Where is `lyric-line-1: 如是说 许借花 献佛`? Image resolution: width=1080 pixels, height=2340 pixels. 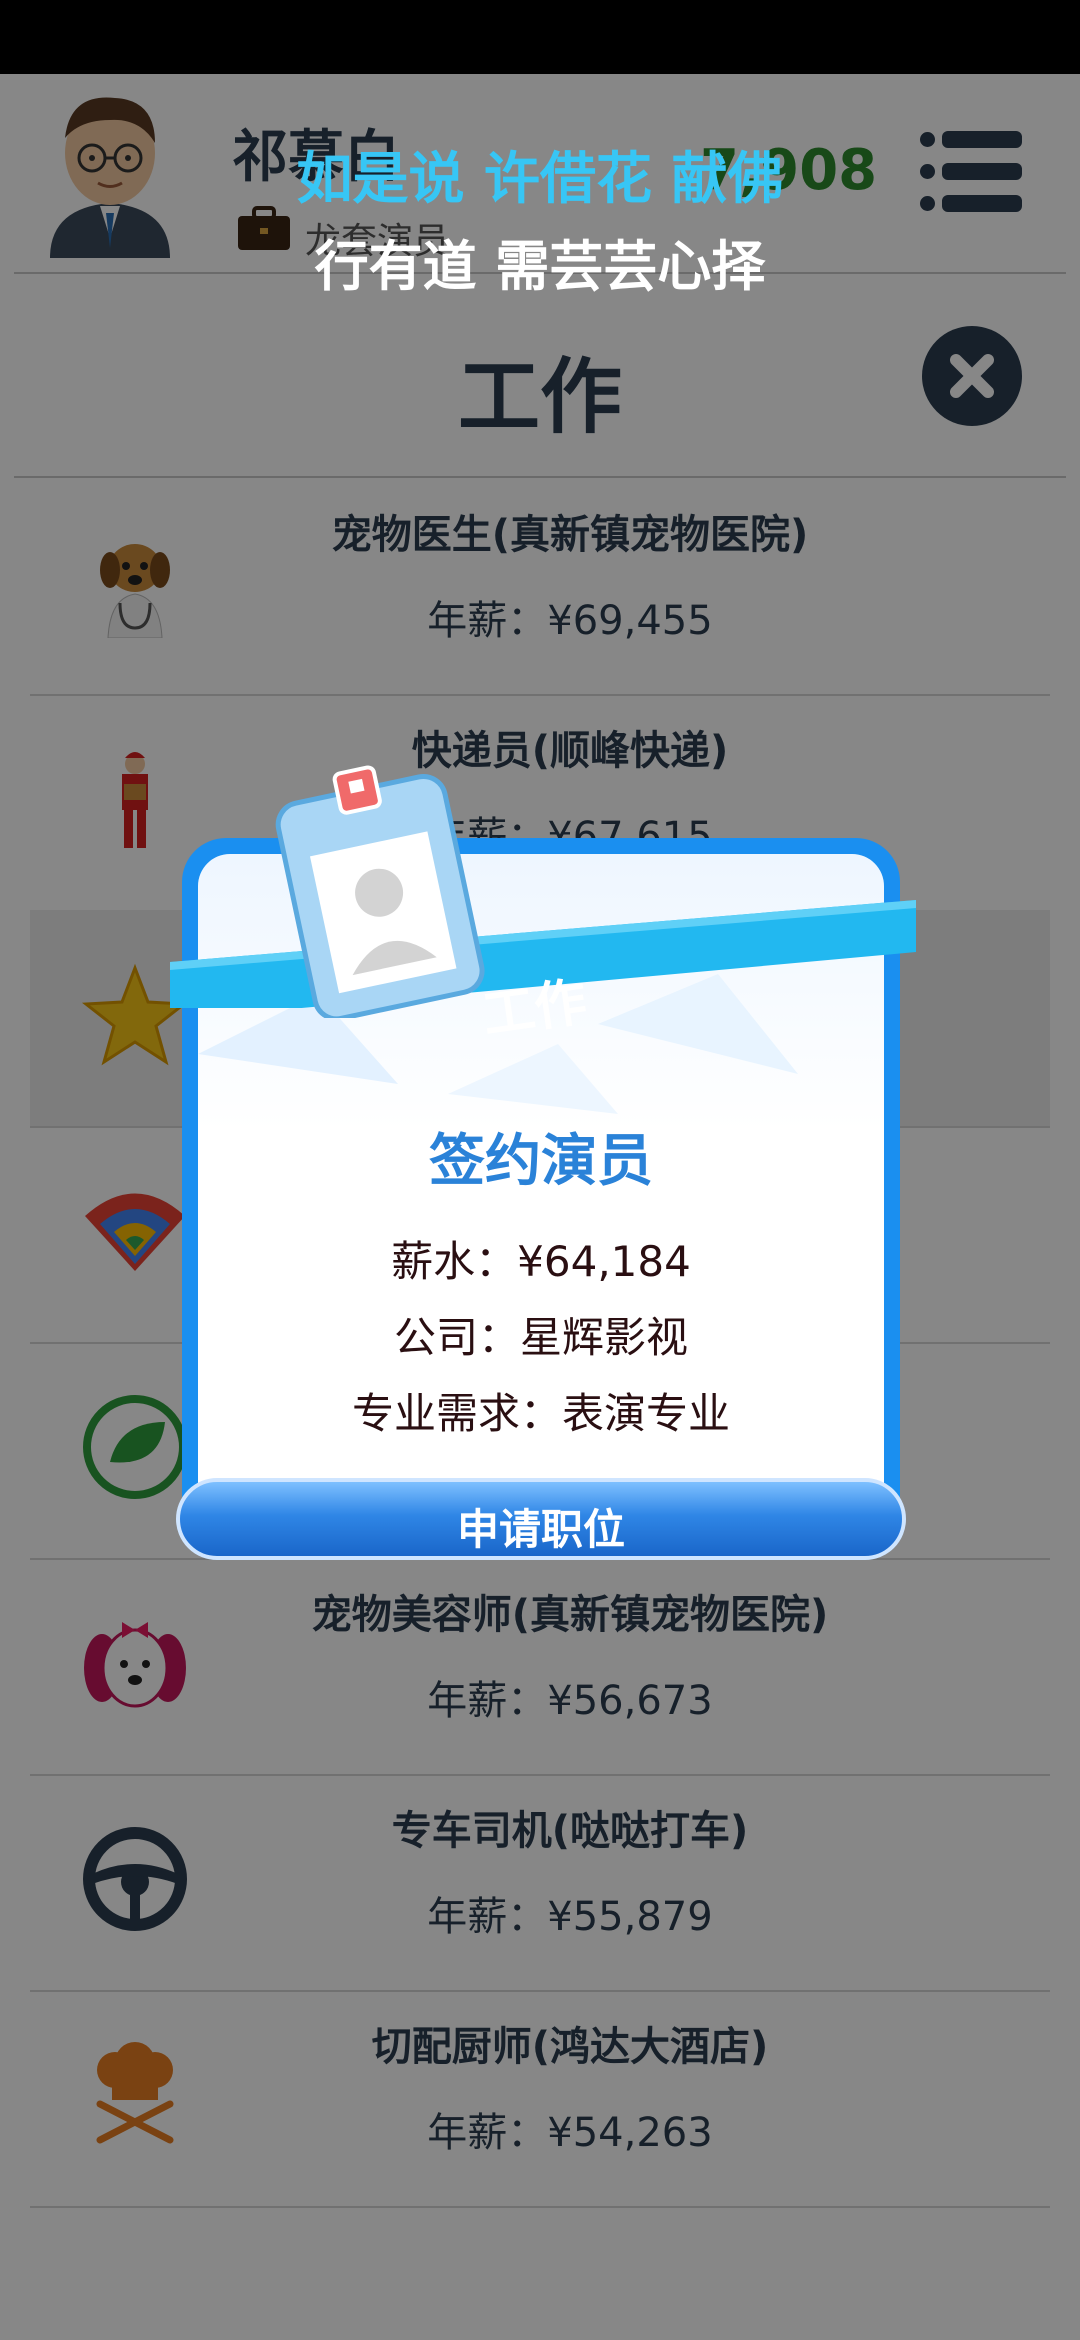 lyric-line-1: 如是说 许借花 献佛 is located at coordinates (540, 179).